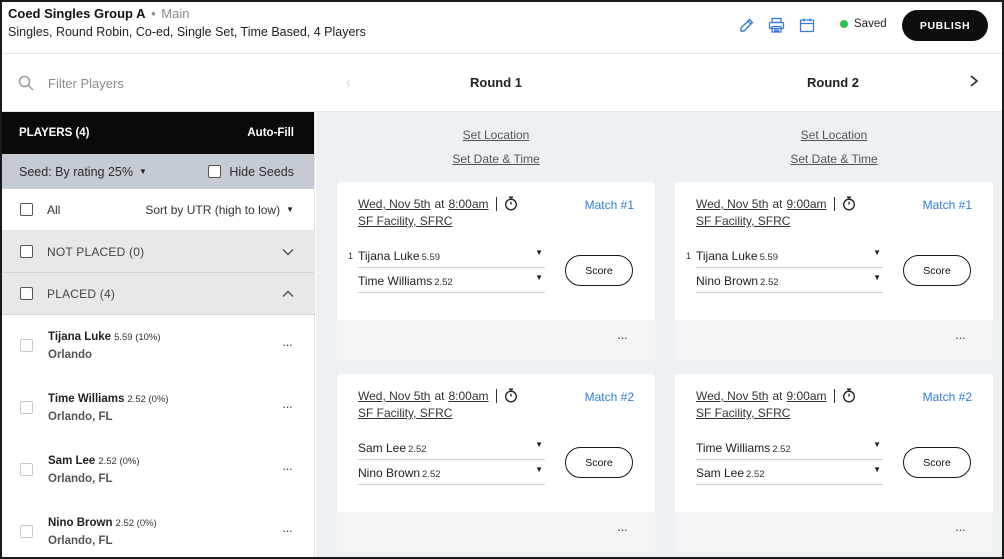 The image size is (1004, 559). What do you see at coordinates (215, 171) in the screenshot?
I see `hide-seeds-checkbox` at bounding box center [215, 171].